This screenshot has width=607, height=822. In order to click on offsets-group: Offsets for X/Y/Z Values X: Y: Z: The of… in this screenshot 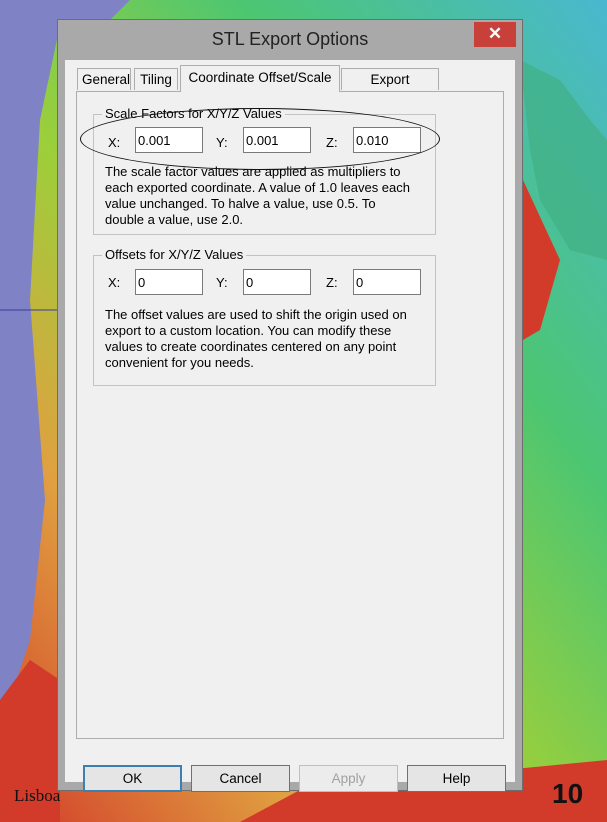, I will do `click(264, 316)`.